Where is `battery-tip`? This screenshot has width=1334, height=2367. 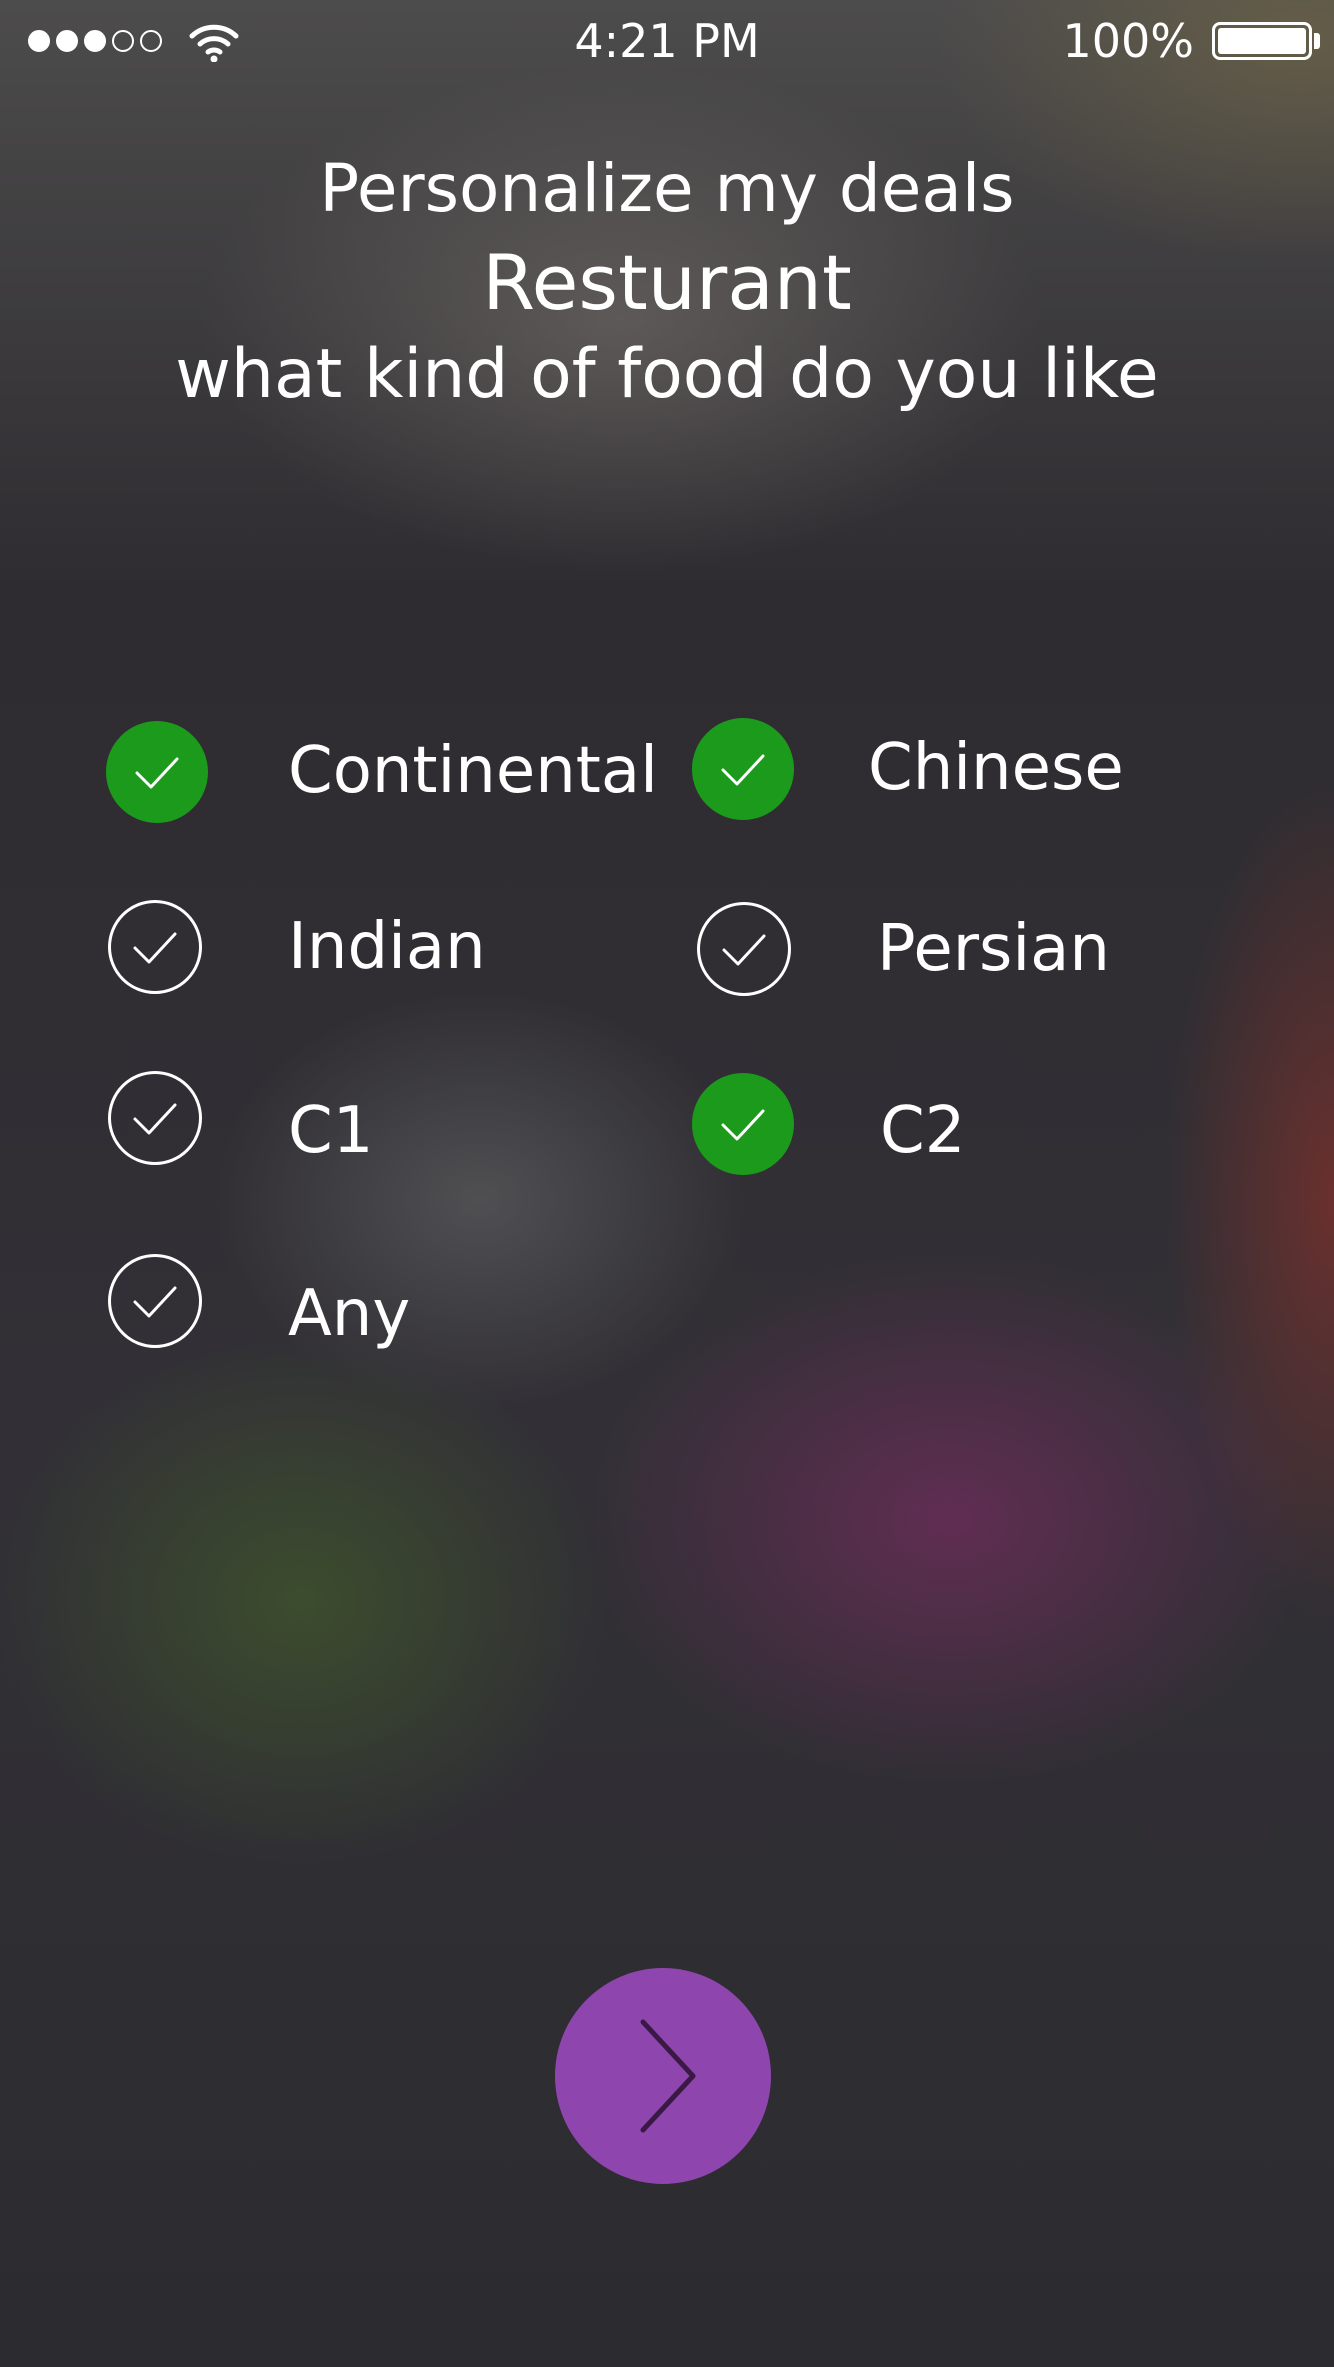
battery-tip is located at coordinates (1317, 41).